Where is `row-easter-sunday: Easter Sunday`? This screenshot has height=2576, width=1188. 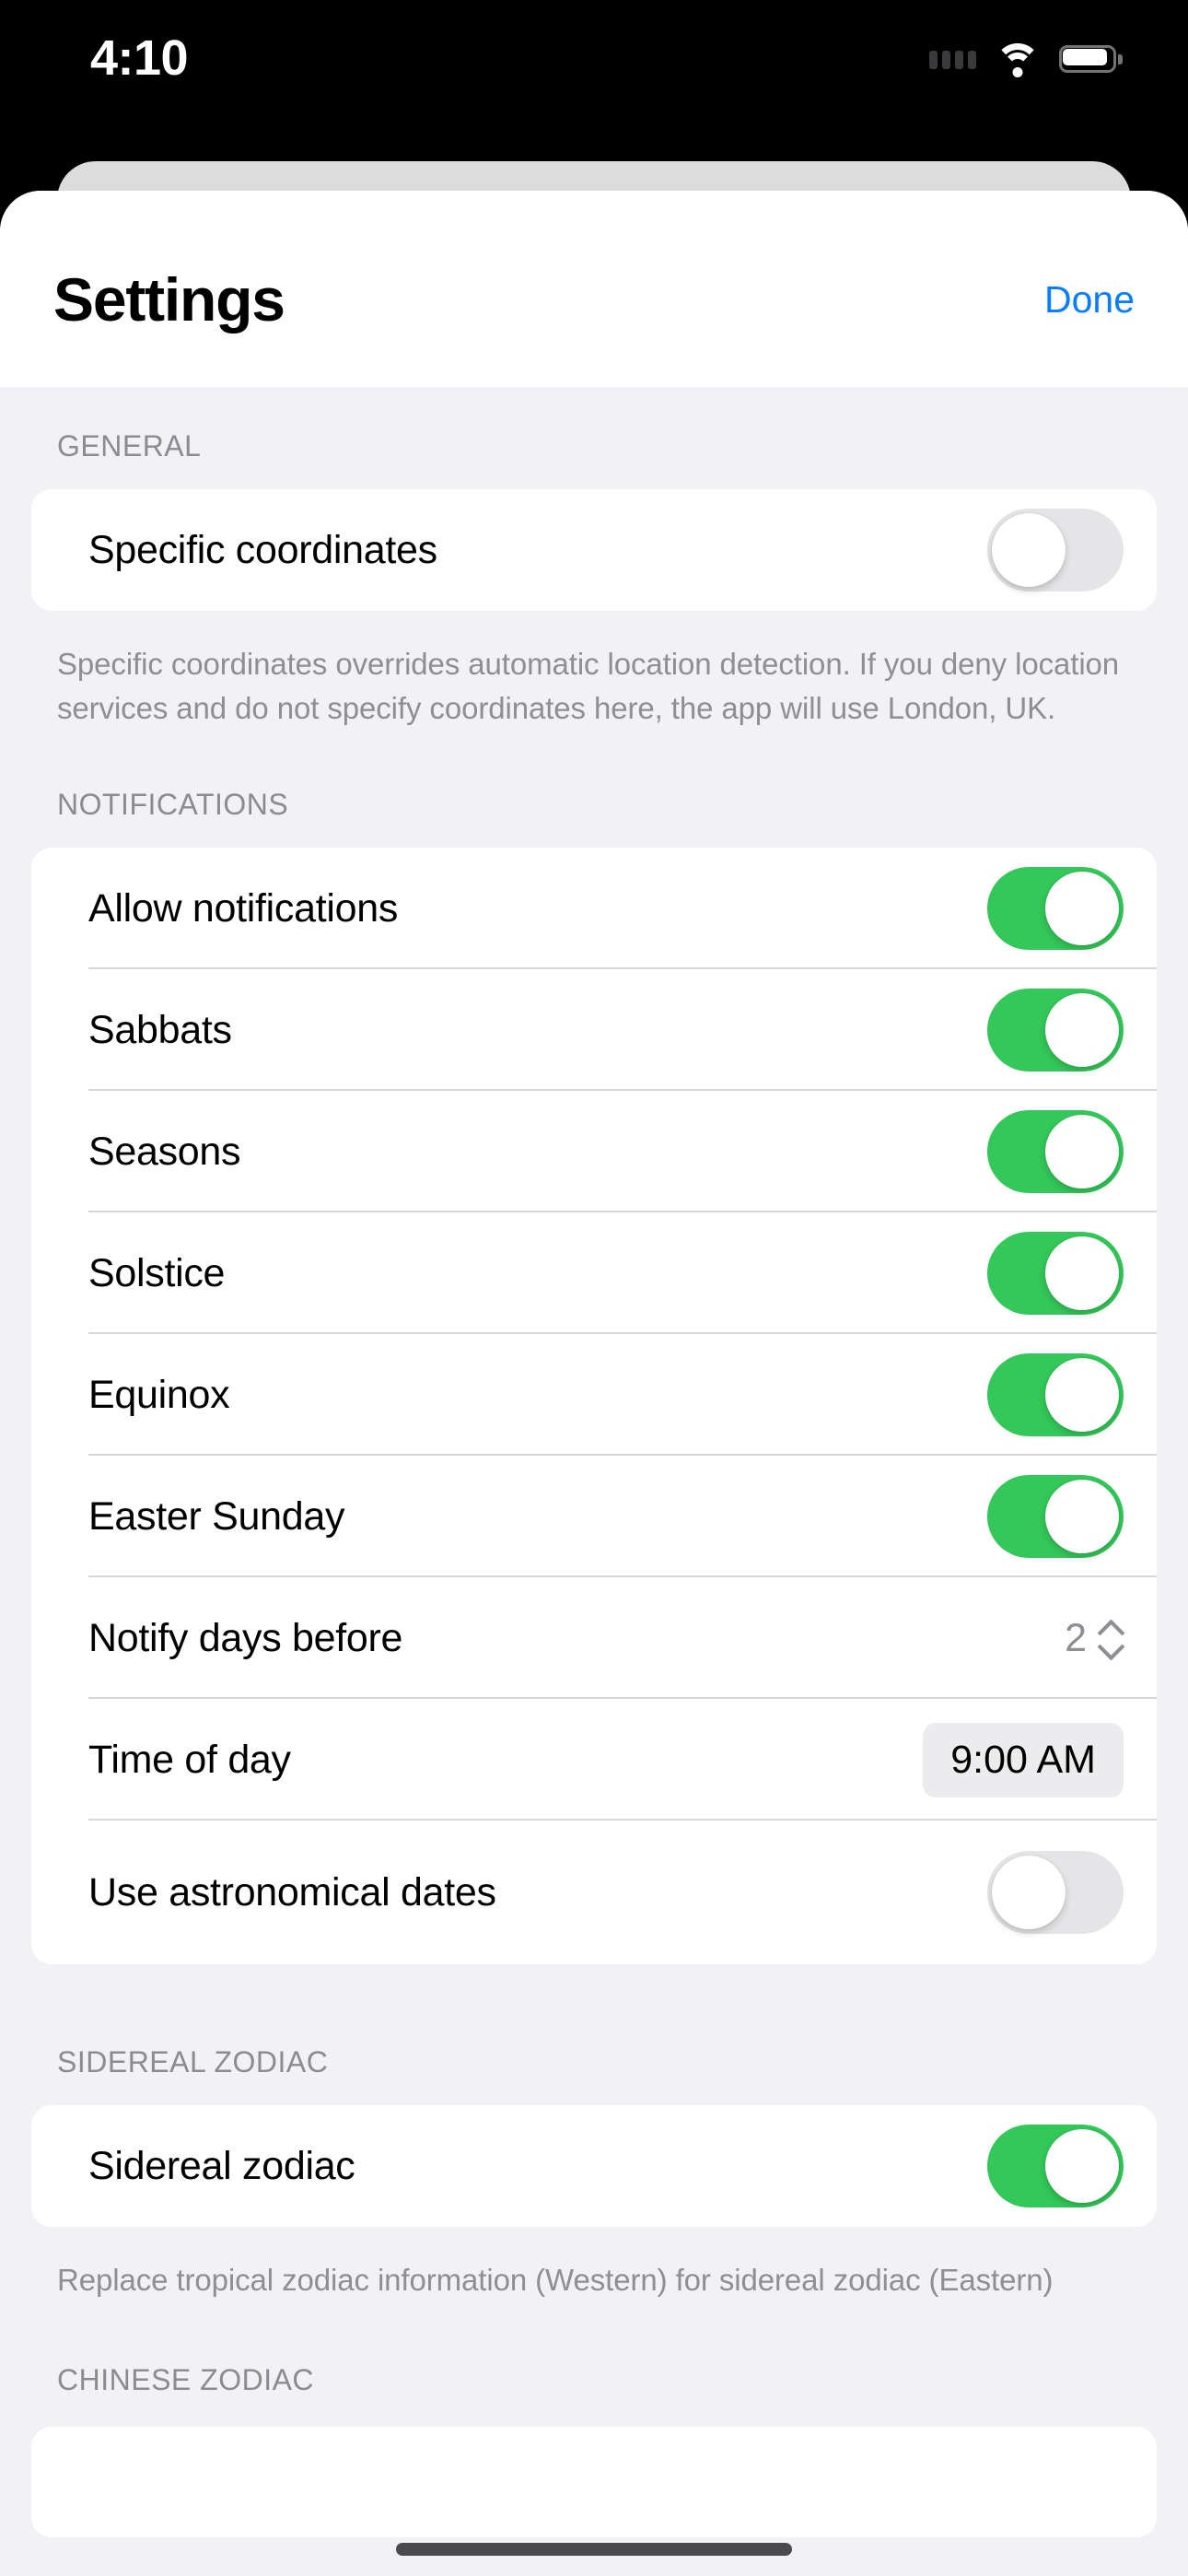 row-easter-sunday: Easter Sunday is located at coordinates (594, 1516).